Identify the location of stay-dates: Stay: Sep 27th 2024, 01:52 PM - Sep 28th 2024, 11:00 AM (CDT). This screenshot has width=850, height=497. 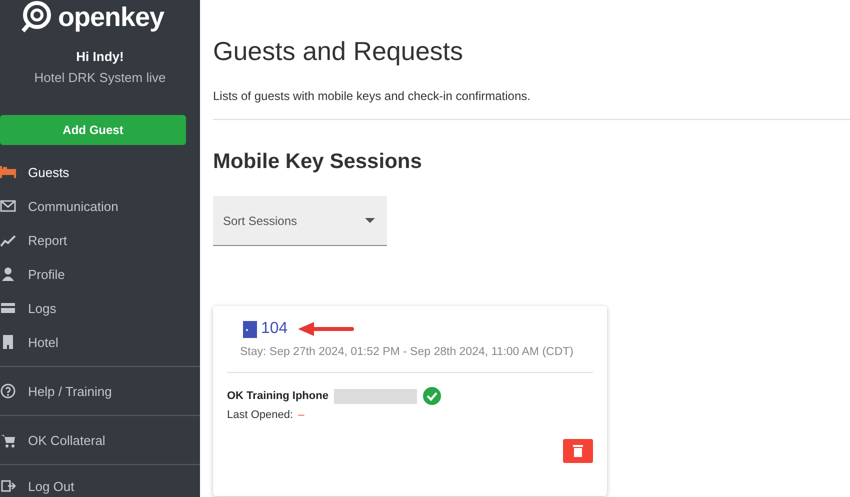
(407, 352).